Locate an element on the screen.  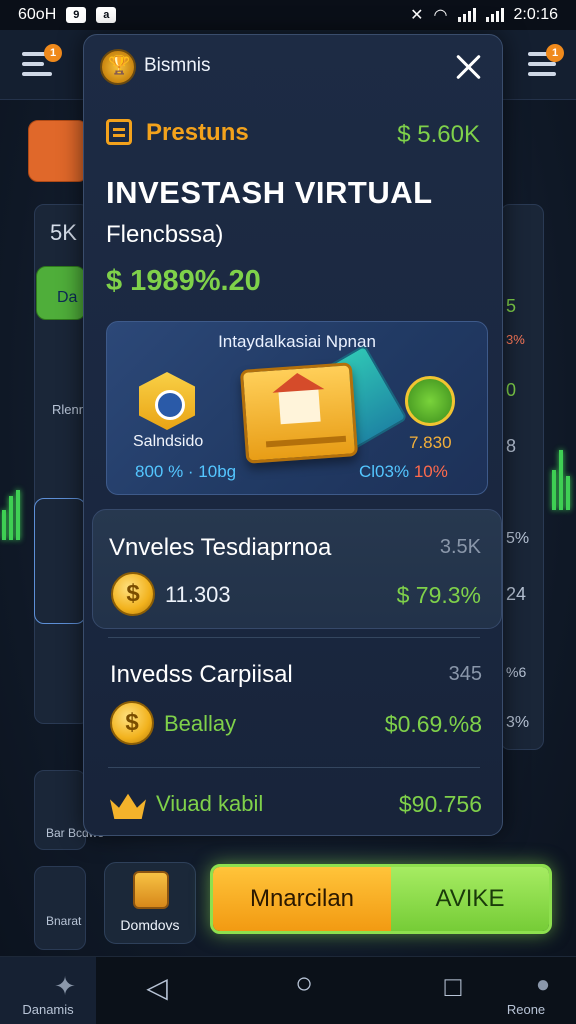
diamonds-button: Domdovs is located at coordinates (150, 903).